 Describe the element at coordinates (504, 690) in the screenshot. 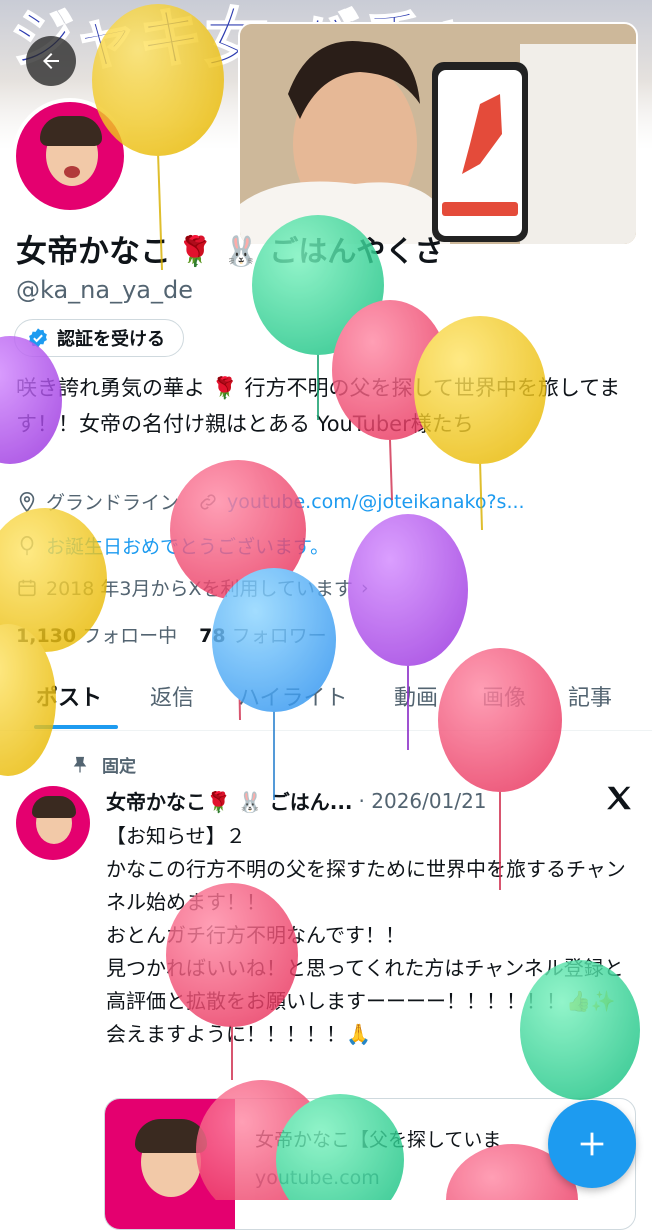

I see `tab-images: 画像` at that location.